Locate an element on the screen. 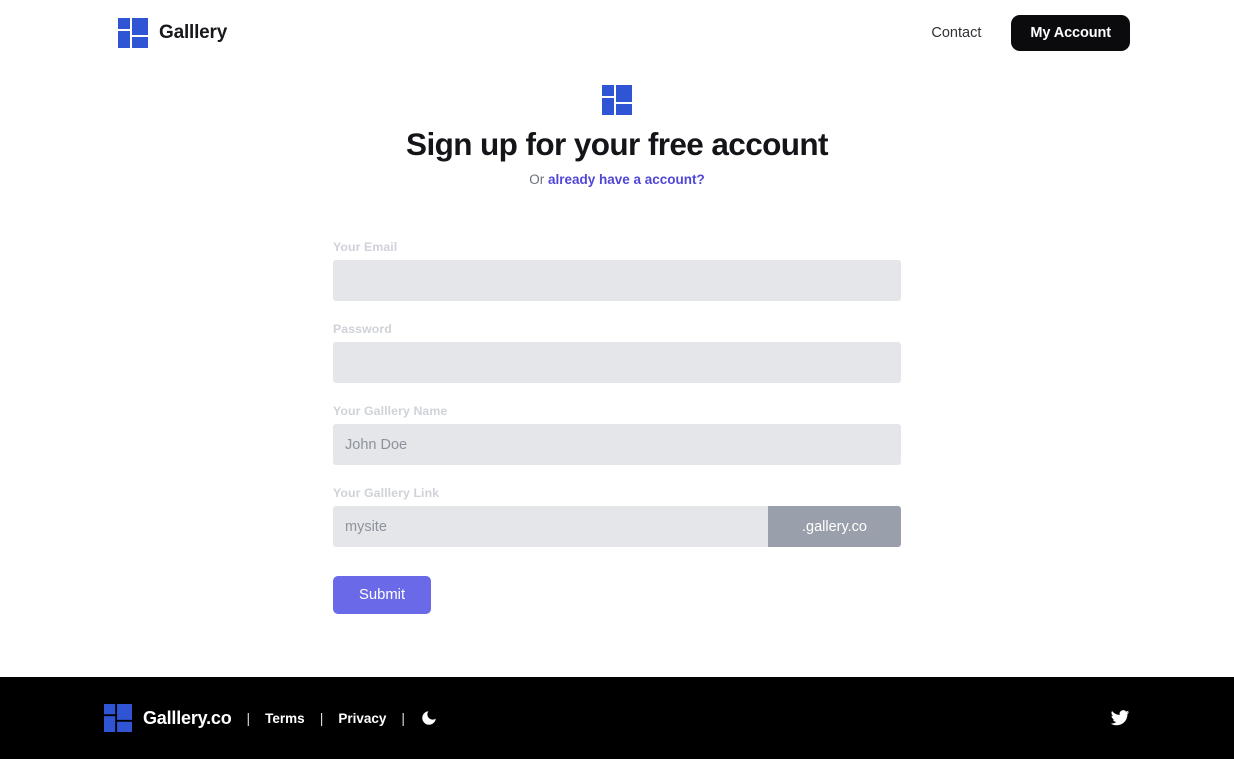  gallery-link-input-group: .gallery.co is located at coordinates (617, 527).